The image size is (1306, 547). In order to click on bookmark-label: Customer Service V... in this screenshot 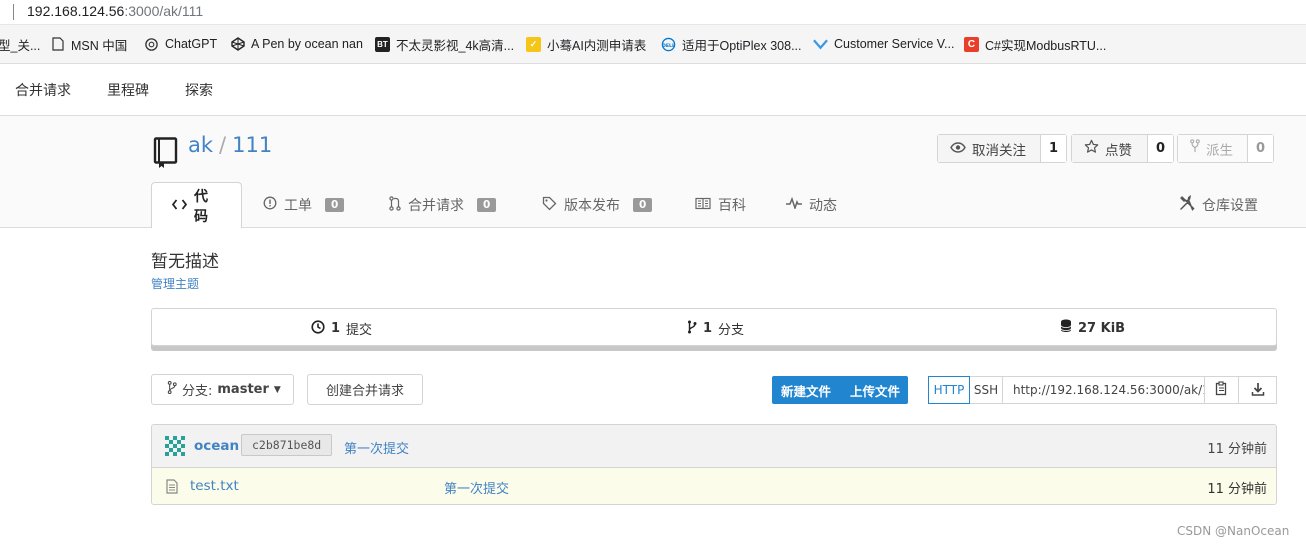, I will do `click(894, 44)`.